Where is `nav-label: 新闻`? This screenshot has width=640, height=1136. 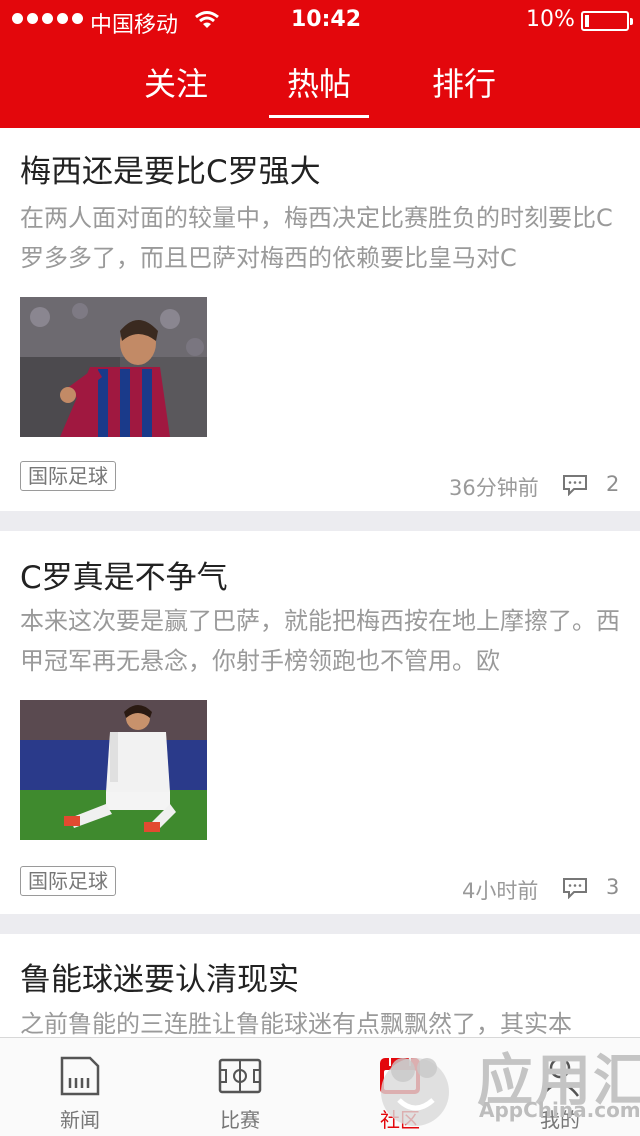
nav-label: 新闻 is located at coordinates (80, 1120).